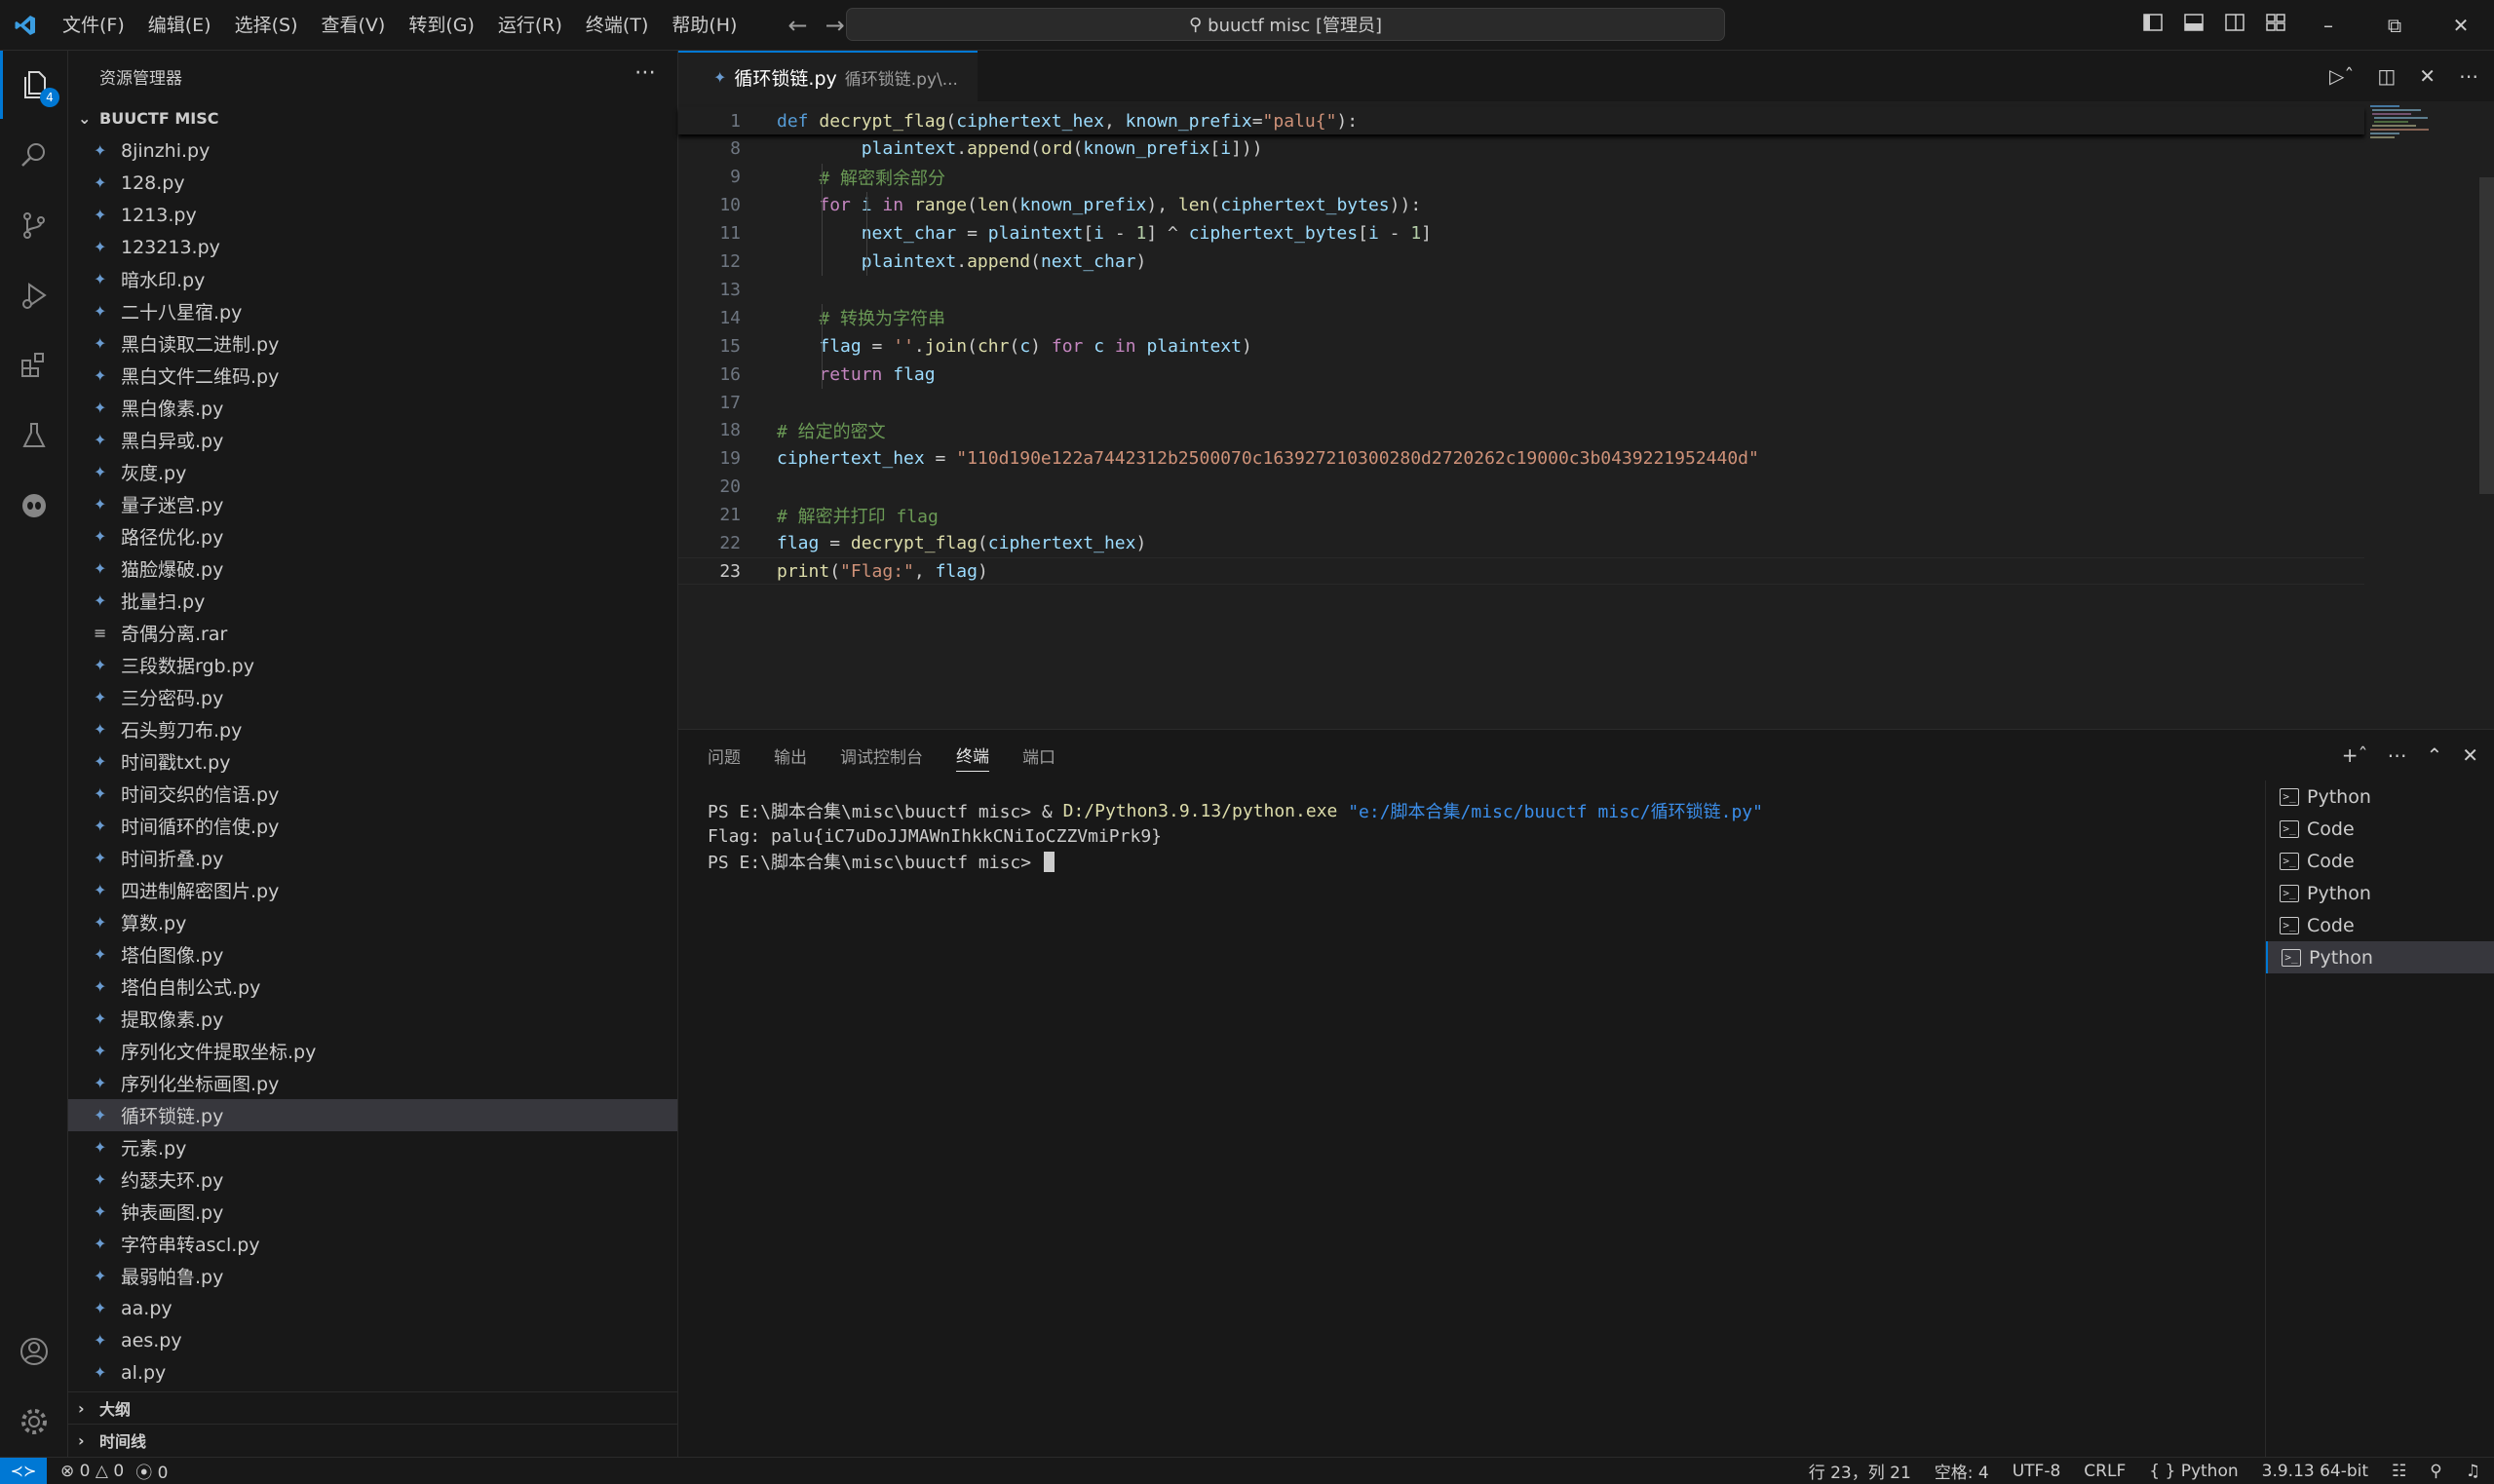  I want to click on file-item: ✦ 最弱帕鲁.py, so click(372, 1276).